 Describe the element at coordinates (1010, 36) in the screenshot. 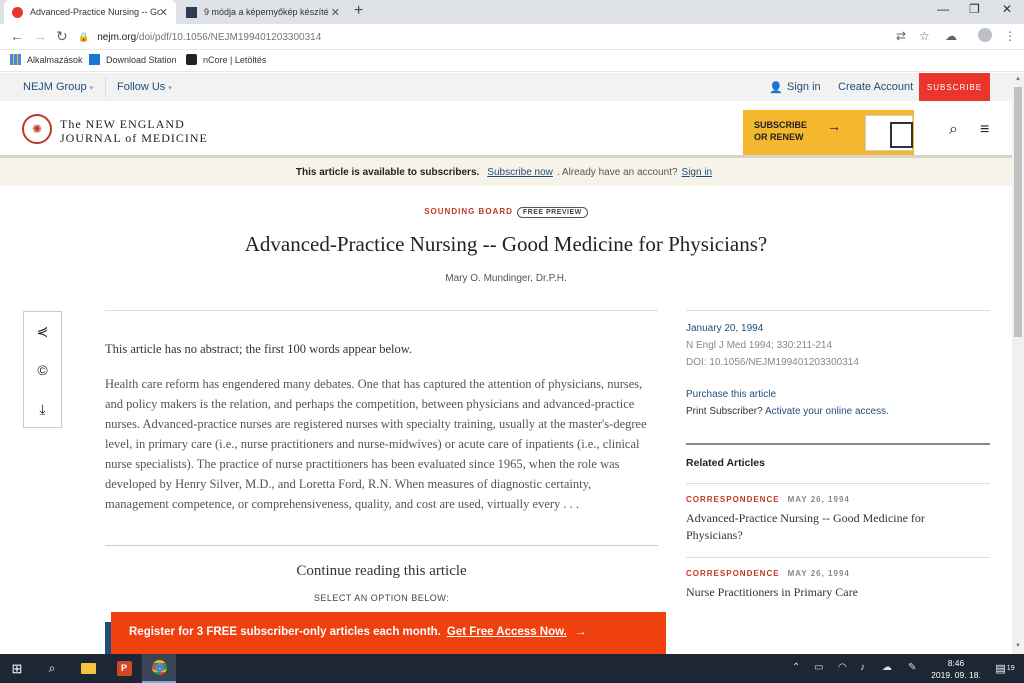

I see `menu-kebab-icon: ⋮` at that location.